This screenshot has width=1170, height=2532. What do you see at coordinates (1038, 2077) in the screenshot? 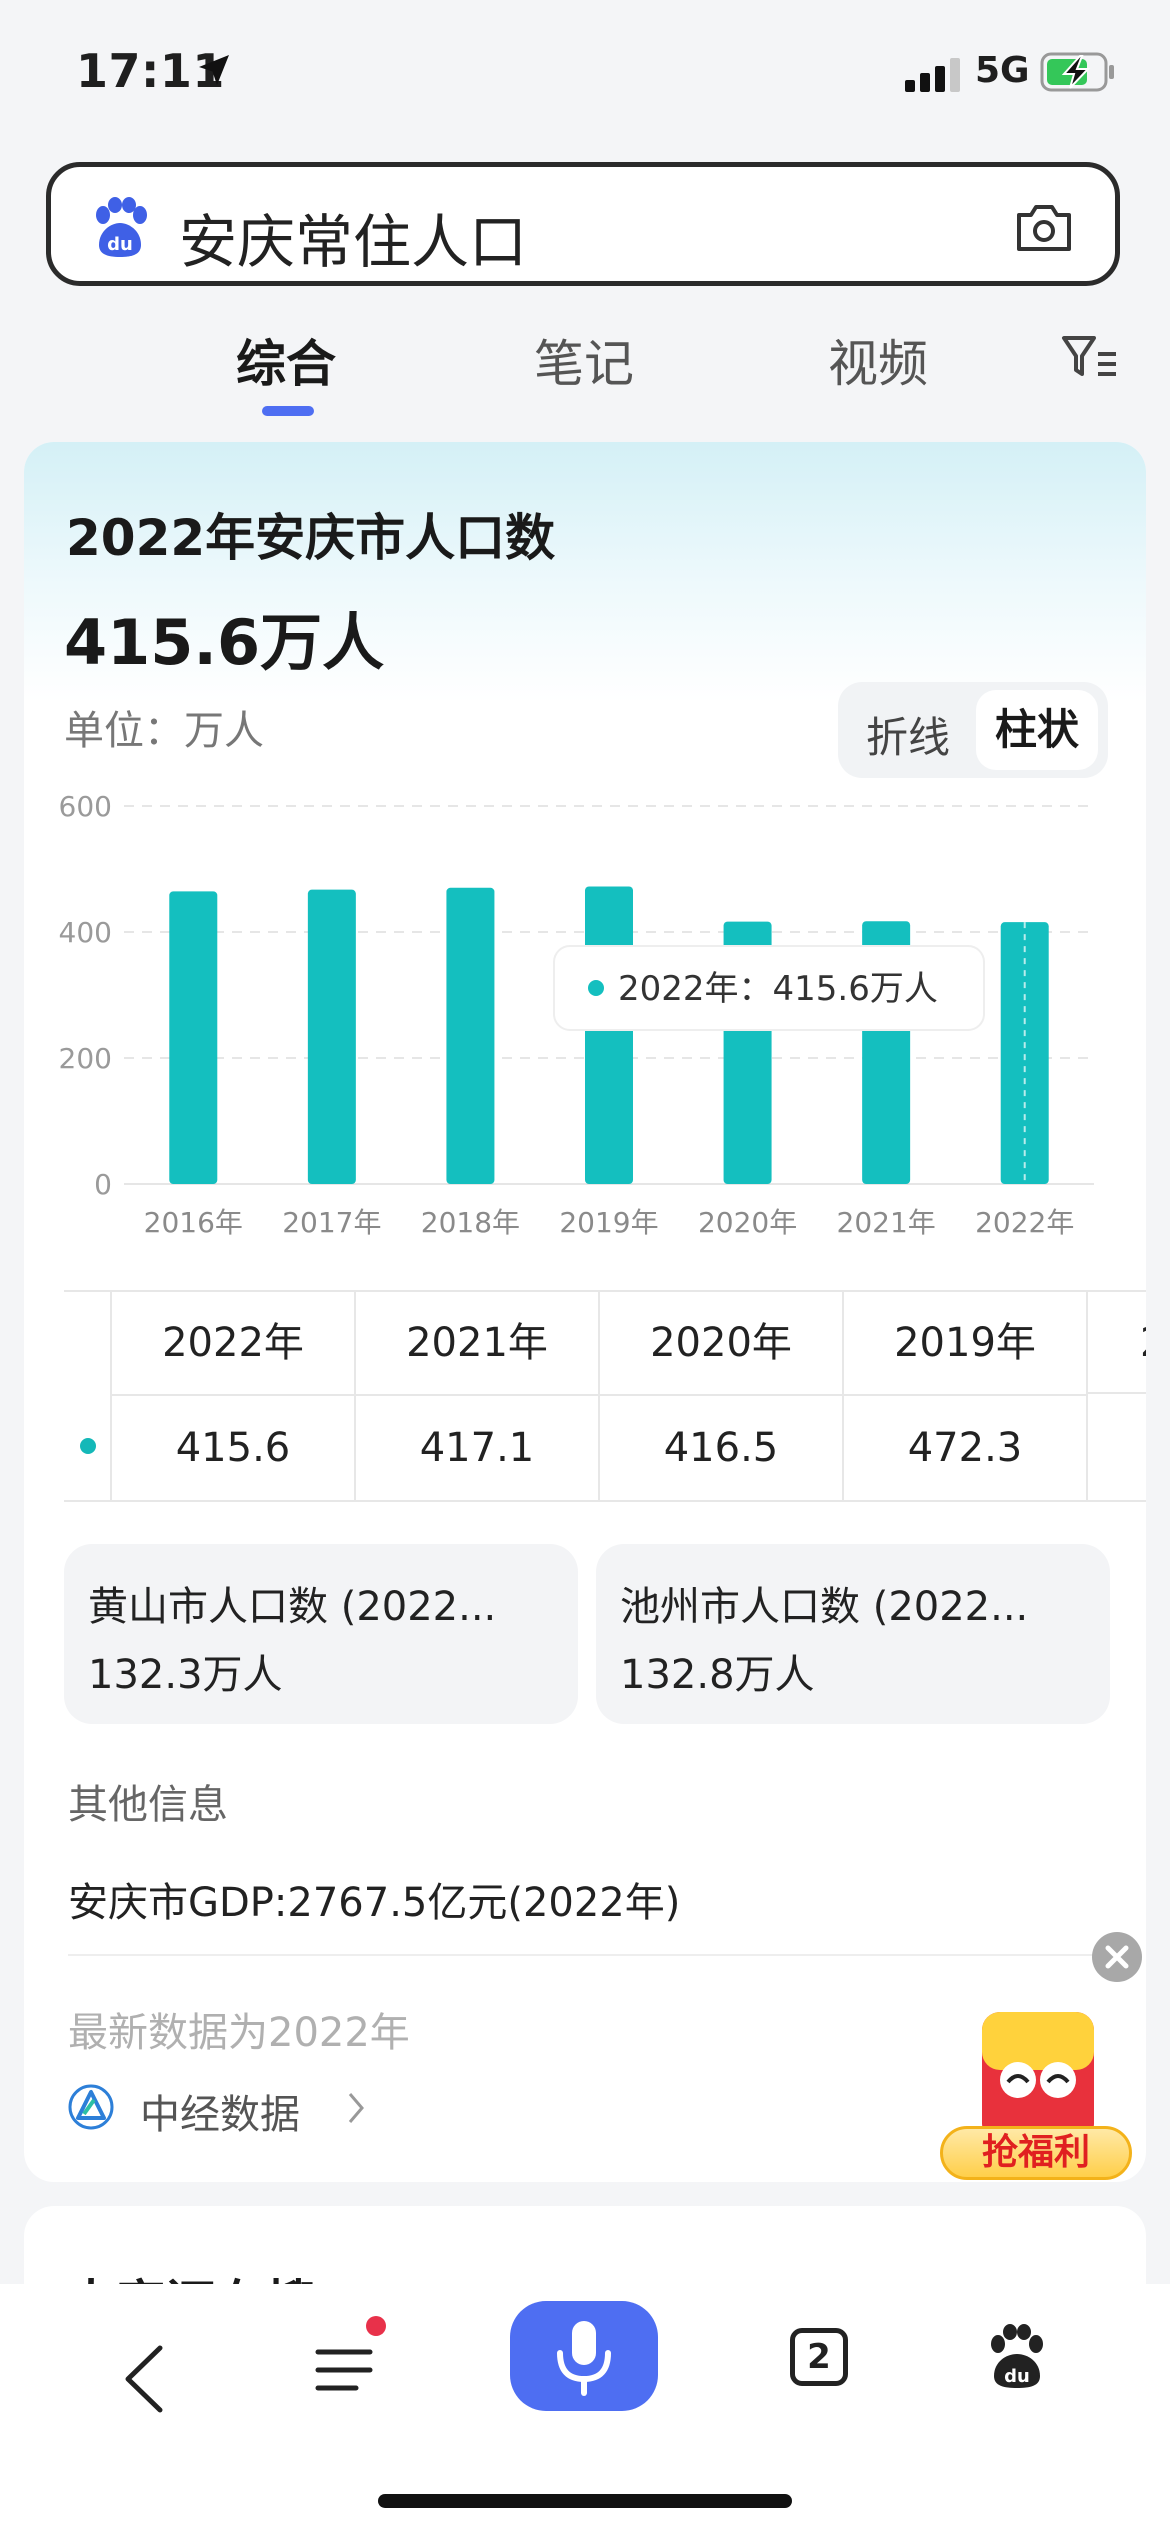
I see `red-envelope-icon` at bounding box center [1038, 2077].